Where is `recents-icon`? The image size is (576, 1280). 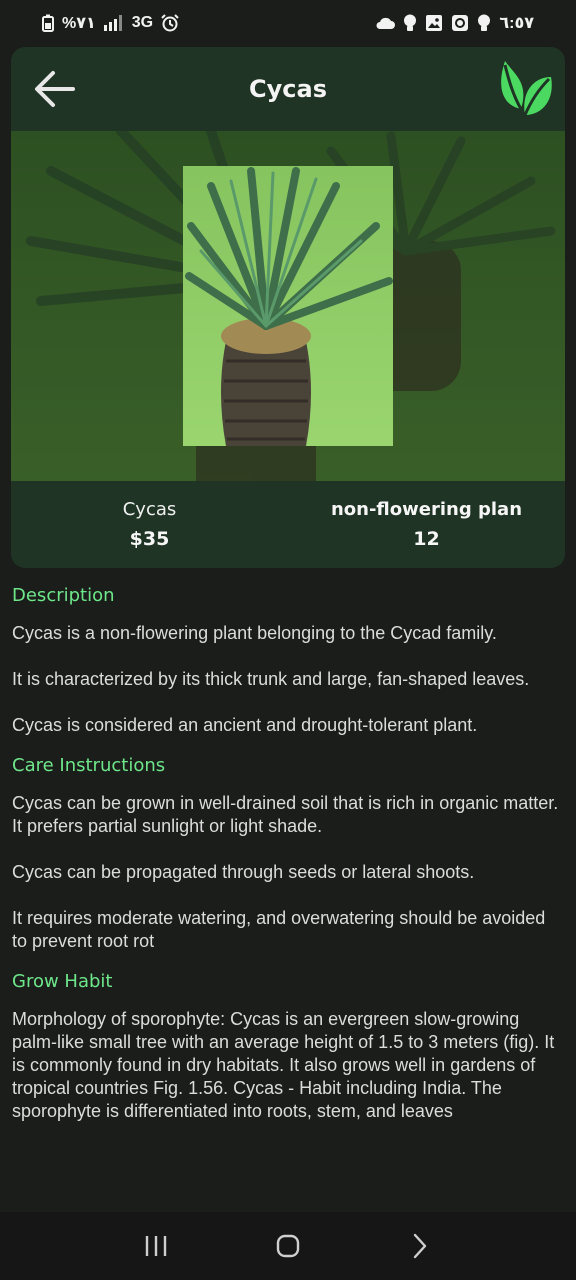
recents-icon is located at coordinates (156, 1246).